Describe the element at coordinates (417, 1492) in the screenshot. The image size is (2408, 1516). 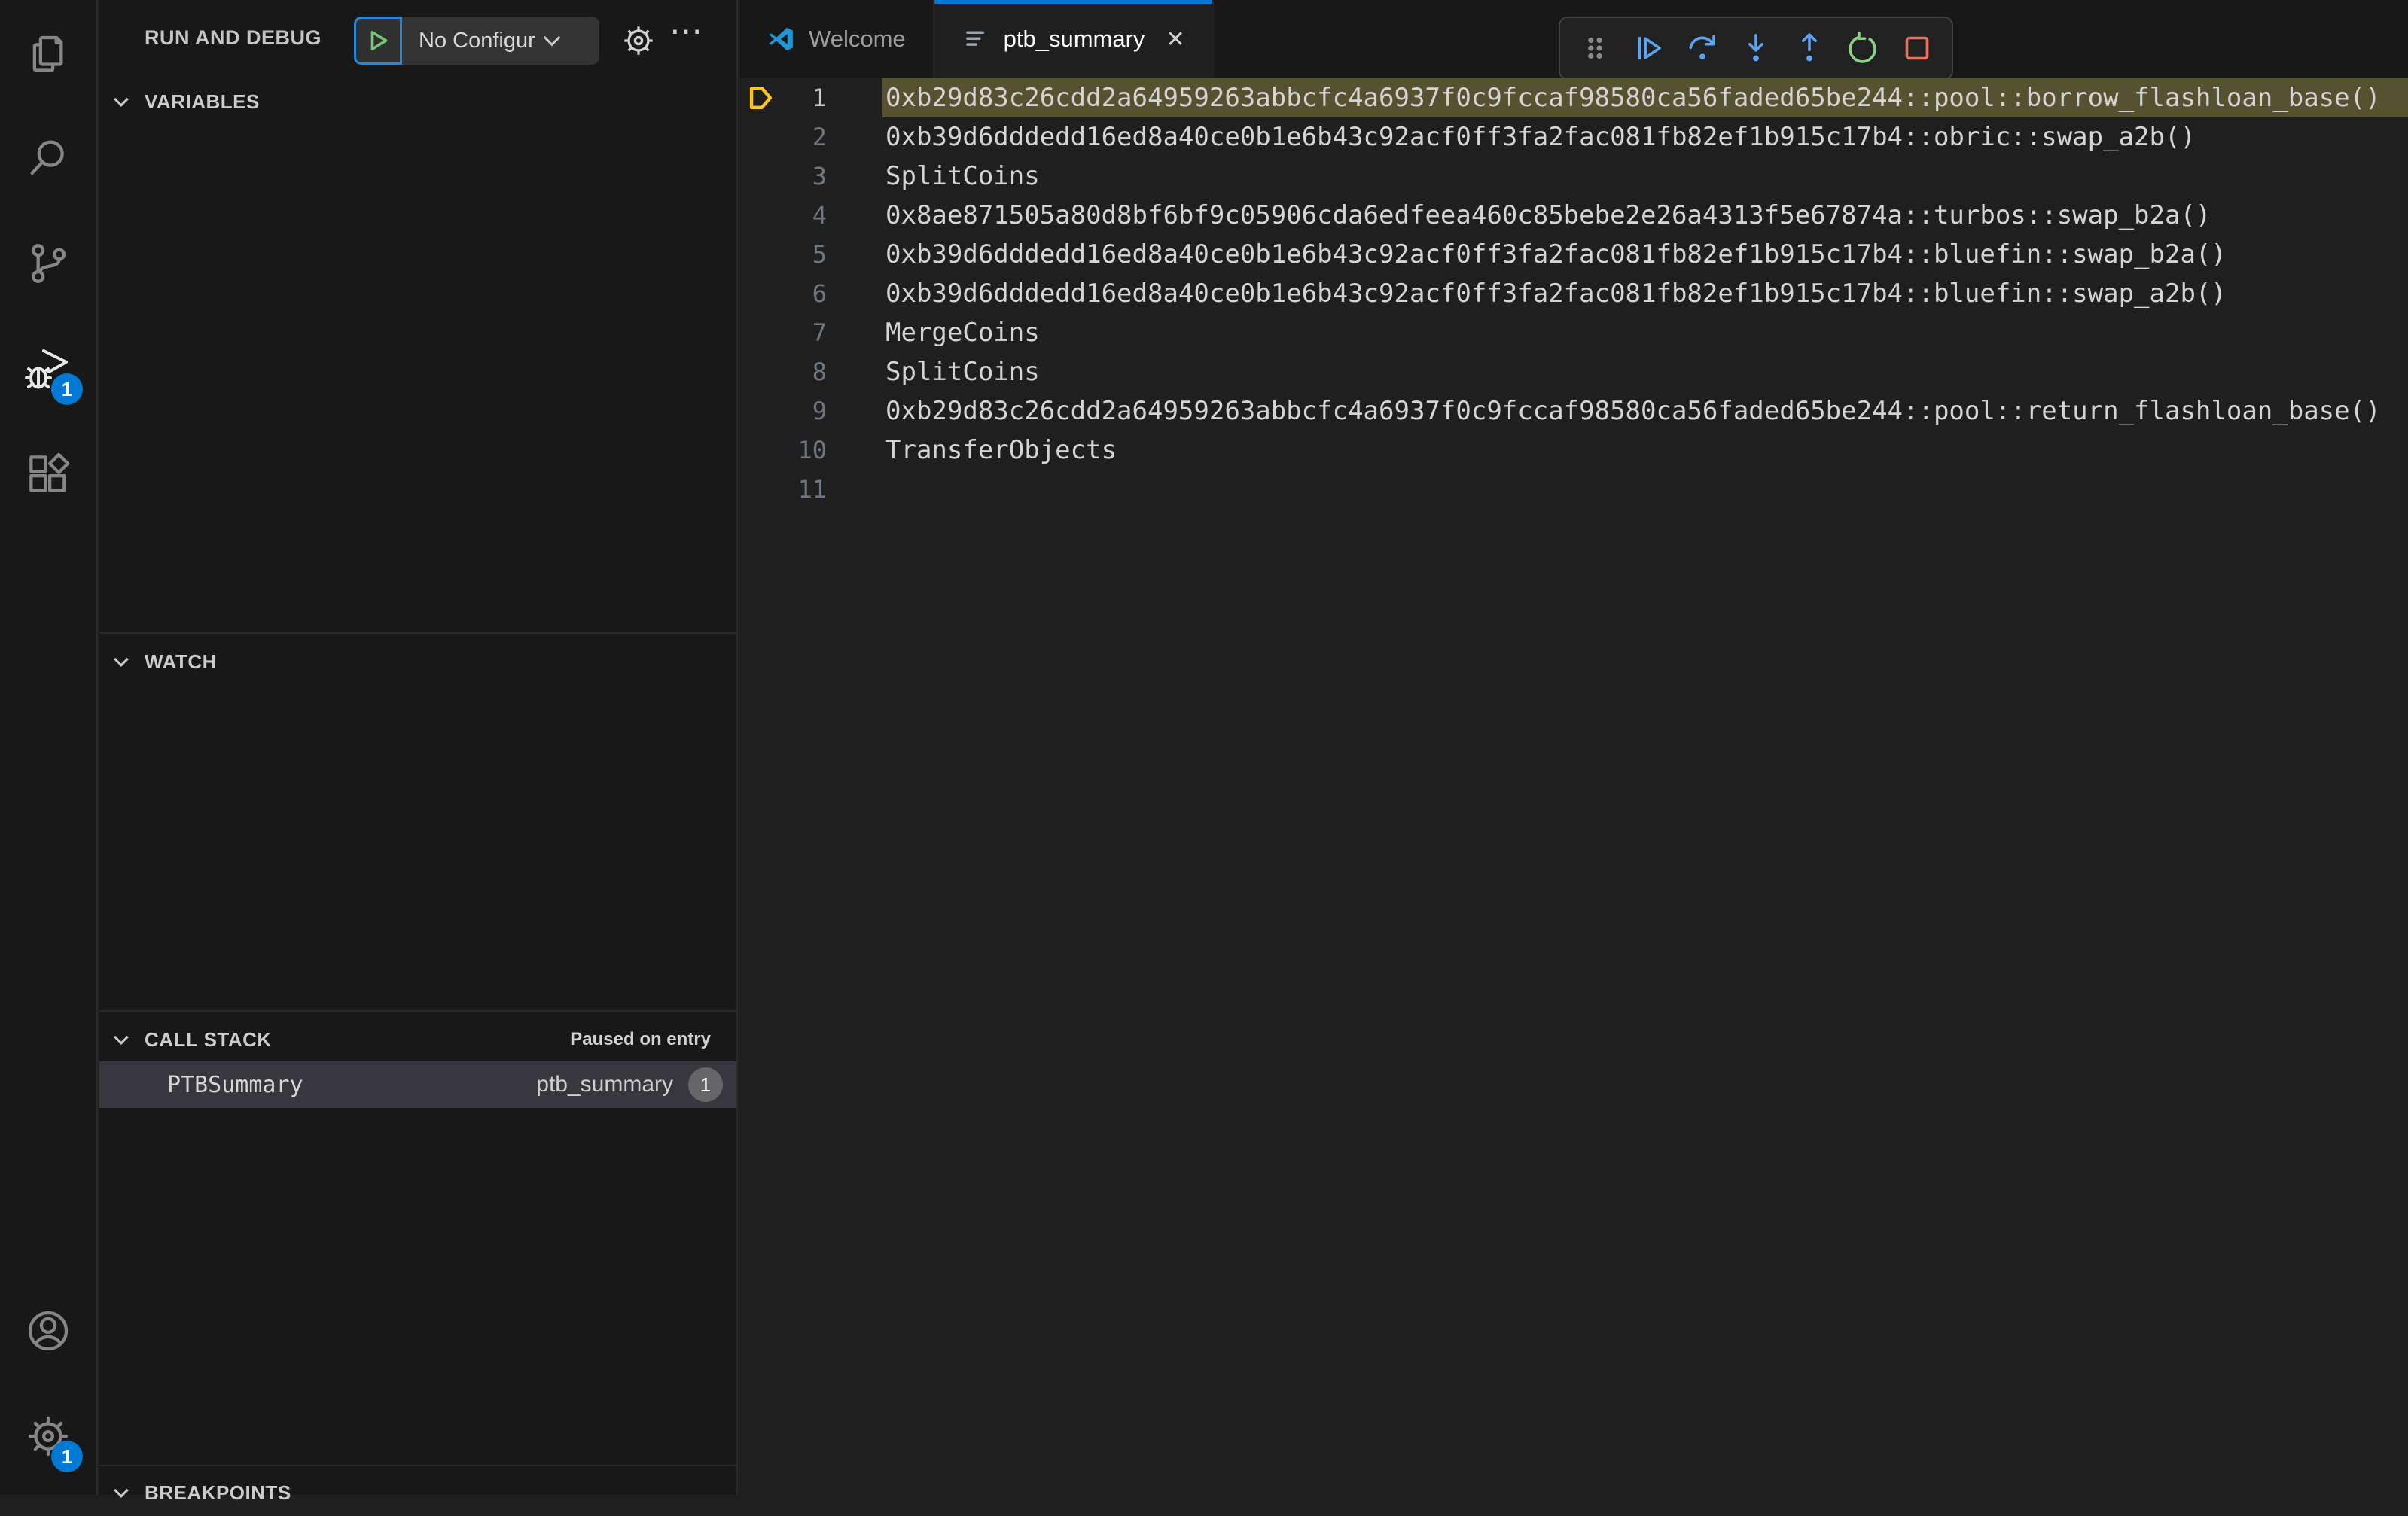
I see `section-breakpoints: BREAKPOINTS` at that location.